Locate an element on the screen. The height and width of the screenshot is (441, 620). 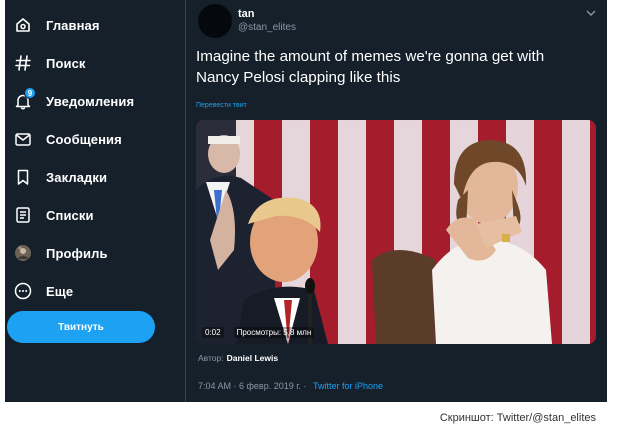
nav-item-profile: Профиль is located at coordinates (95, 253).